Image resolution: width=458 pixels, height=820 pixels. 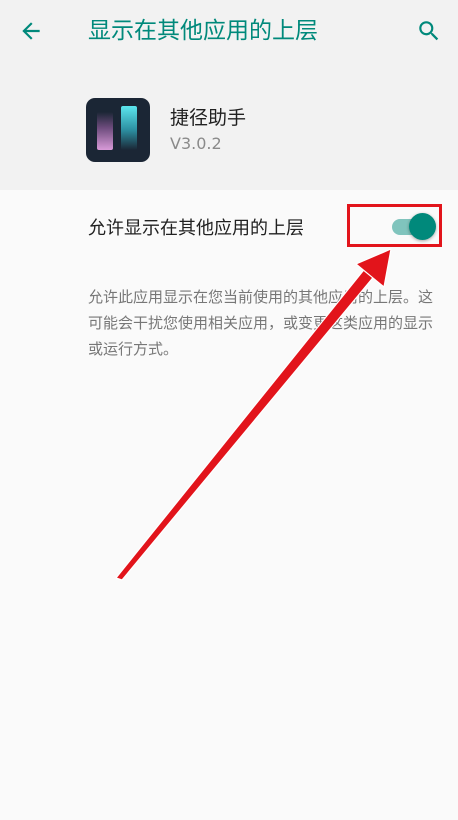 I want to click on back-button, so click(x=31, y=31).